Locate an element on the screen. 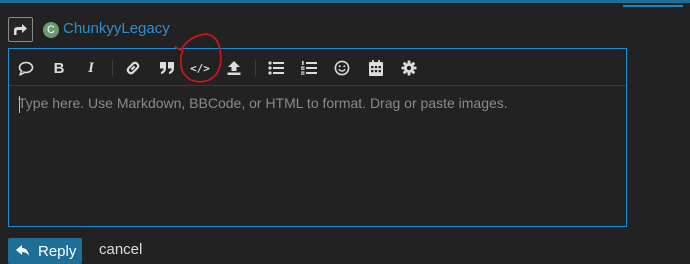 The width and height of the screenshot is (690, 264). insert-date-button is located at coordinates (376, 68).